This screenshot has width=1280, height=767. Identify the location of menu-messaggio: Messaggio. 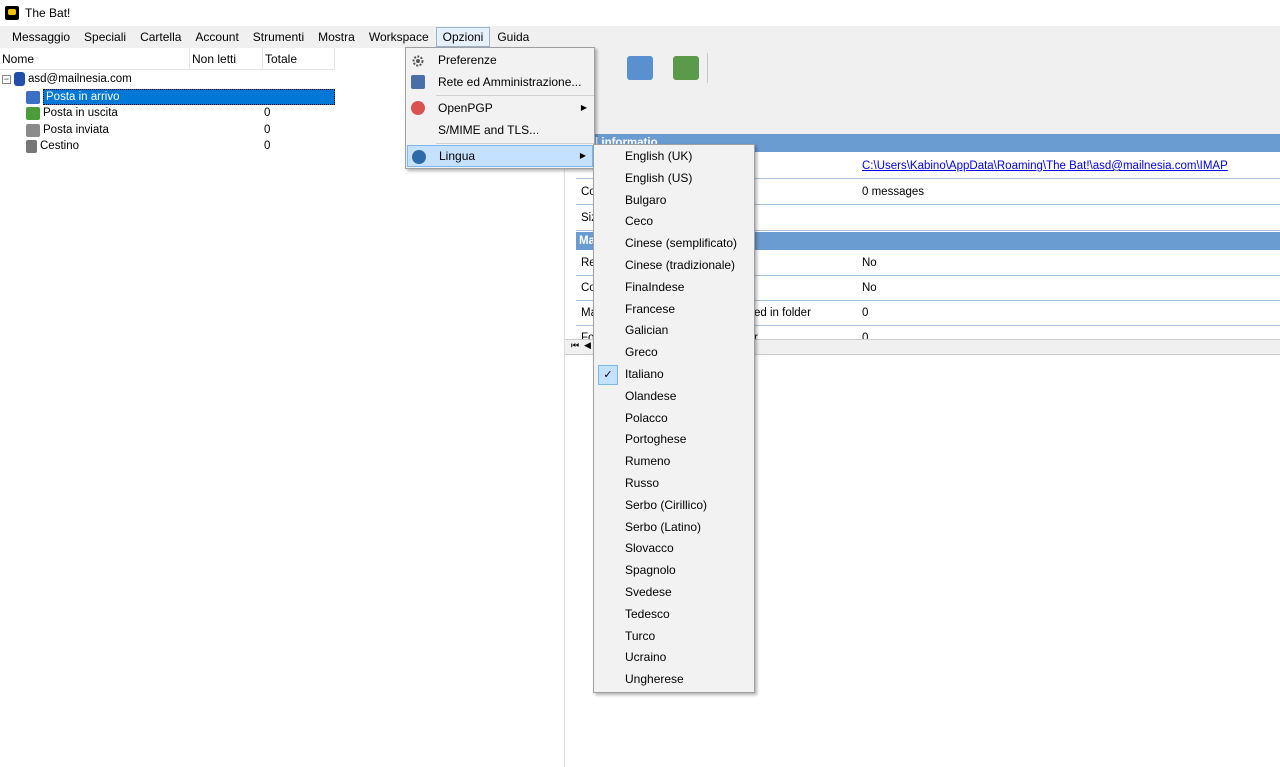
(41, 37).